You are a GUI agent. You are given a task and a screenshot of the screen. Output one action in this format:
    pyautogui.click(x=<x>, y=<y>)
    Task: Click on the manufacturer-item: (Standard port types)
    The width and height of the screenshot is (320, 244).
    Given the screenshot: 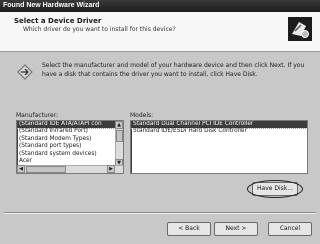 What is the action you would take?
    pyautogui.click(x=70, y=146)
    